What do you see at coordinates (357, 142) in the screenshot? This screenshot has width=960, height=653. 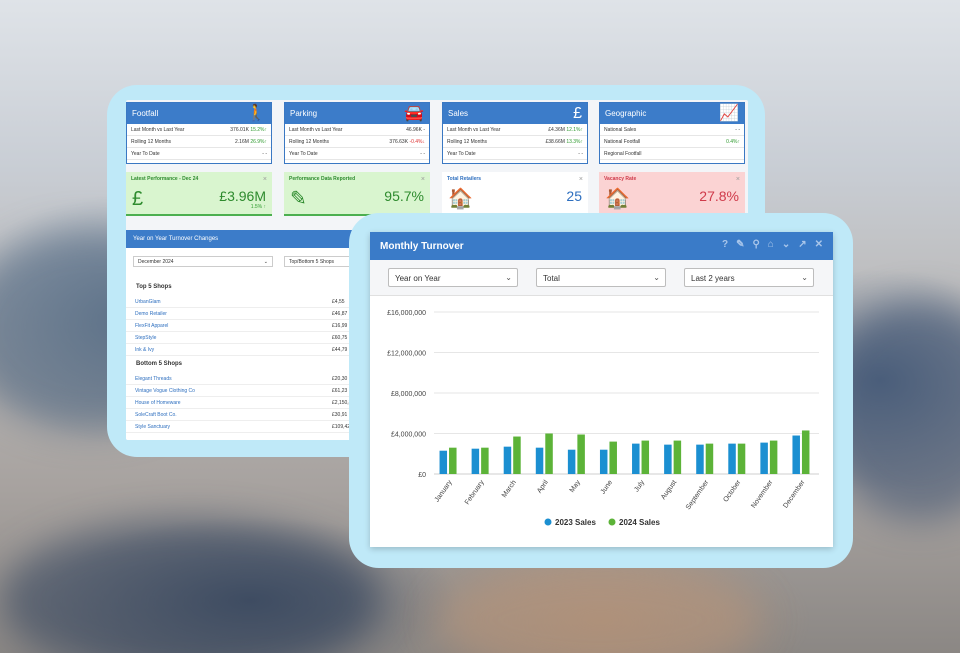 I see `kpi-row: Rolling 12 Months 376.63K -0.4%↓` at bounding box center [357, 142].